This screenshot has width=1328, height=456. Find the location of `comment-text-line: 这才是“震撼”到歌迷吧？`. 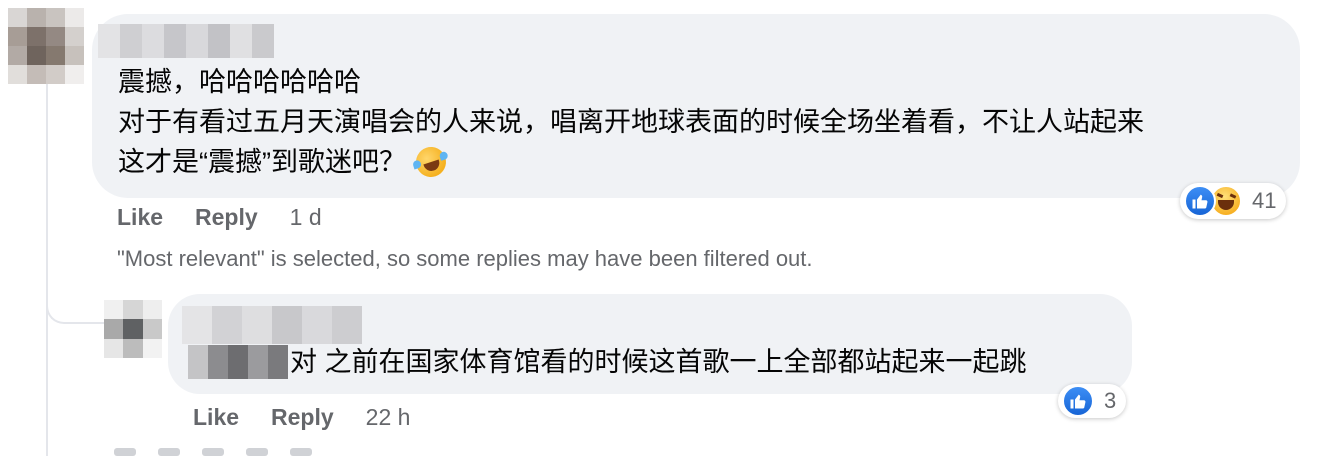

comment-text-line: 这才是“震撼”到歌迷吧？ is located at coordinates (284, 162).